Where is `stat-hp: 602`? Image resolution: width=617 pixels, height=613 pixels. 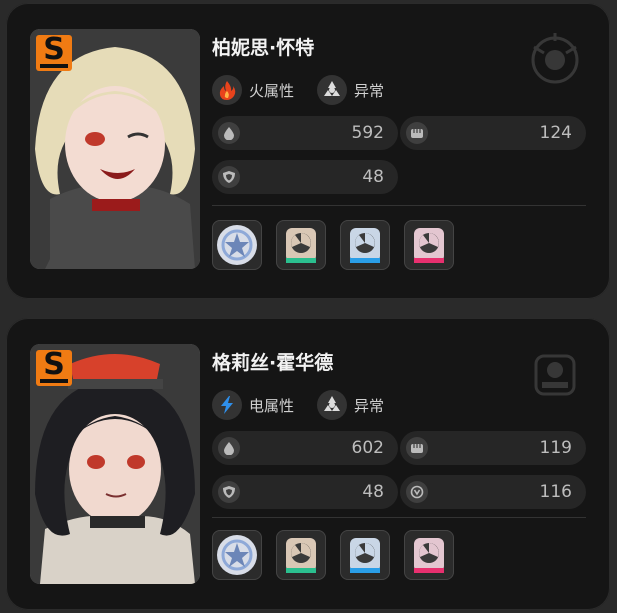
stat-hp: 602 is located at coordinates (305, 448).